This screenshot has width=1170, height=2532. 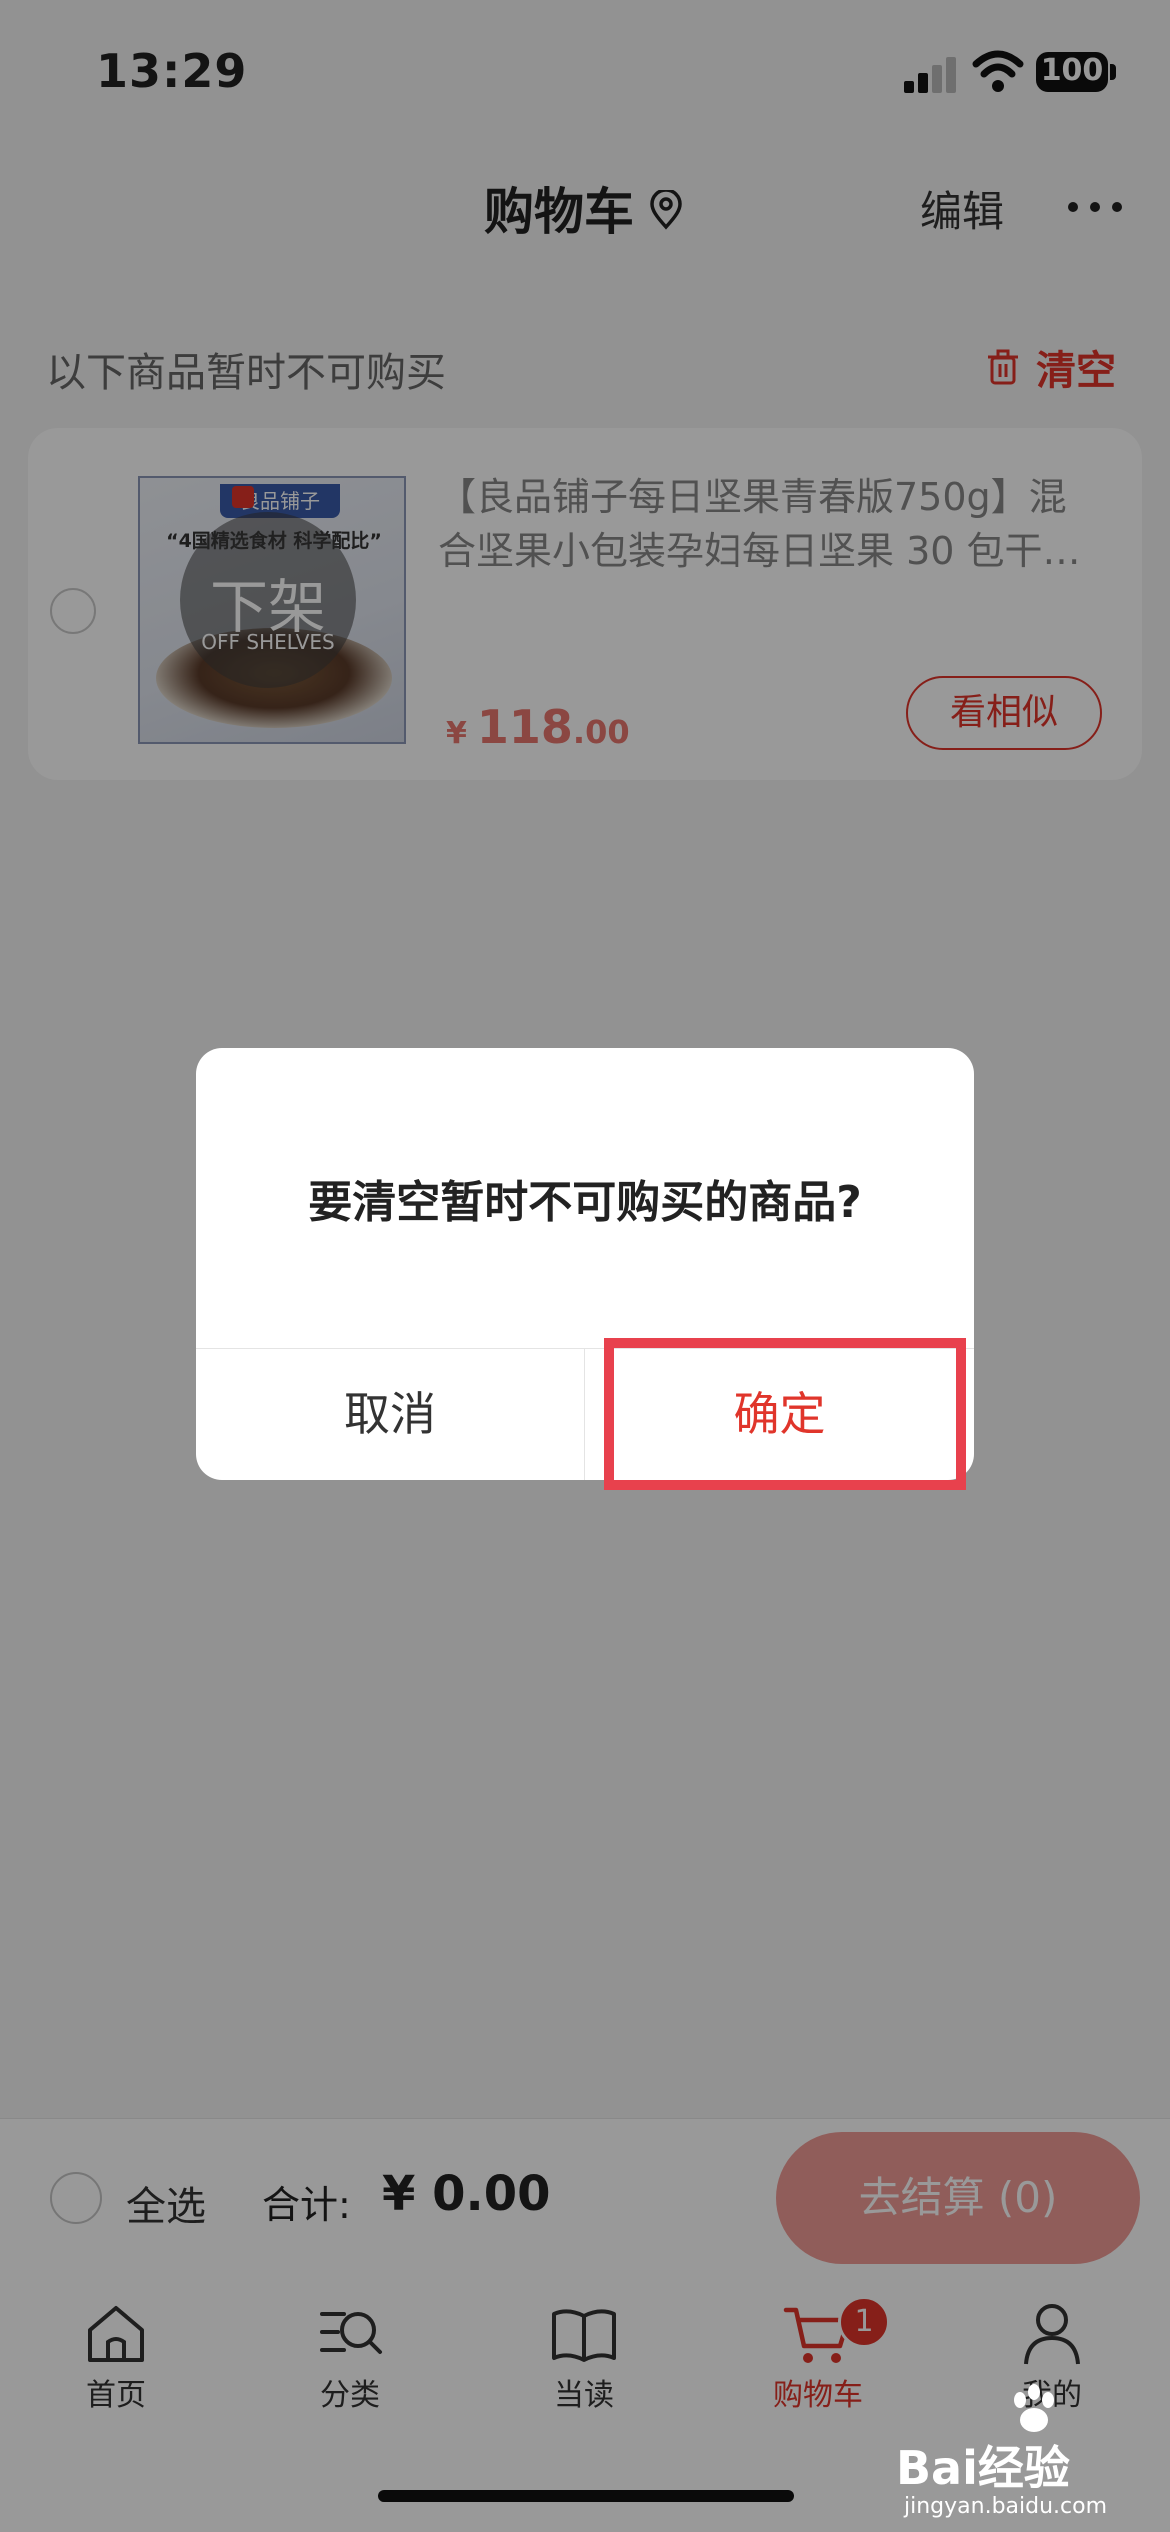 I want to click on dialog-cancel-button: 取消, so click(x=390, y=1414).